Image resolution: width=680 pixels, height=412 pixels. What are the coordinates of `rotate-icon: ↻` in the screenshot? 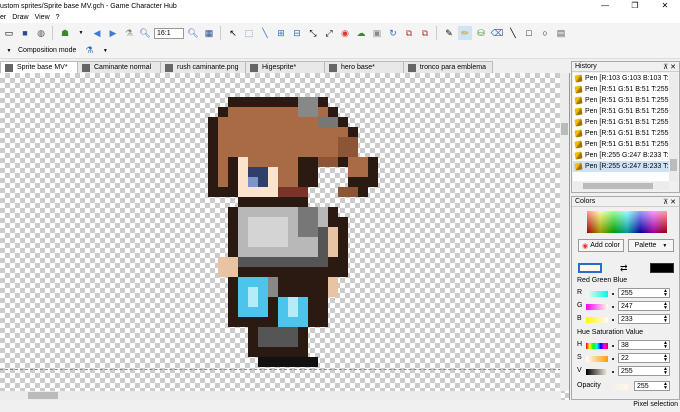 It's located at (393, 33).